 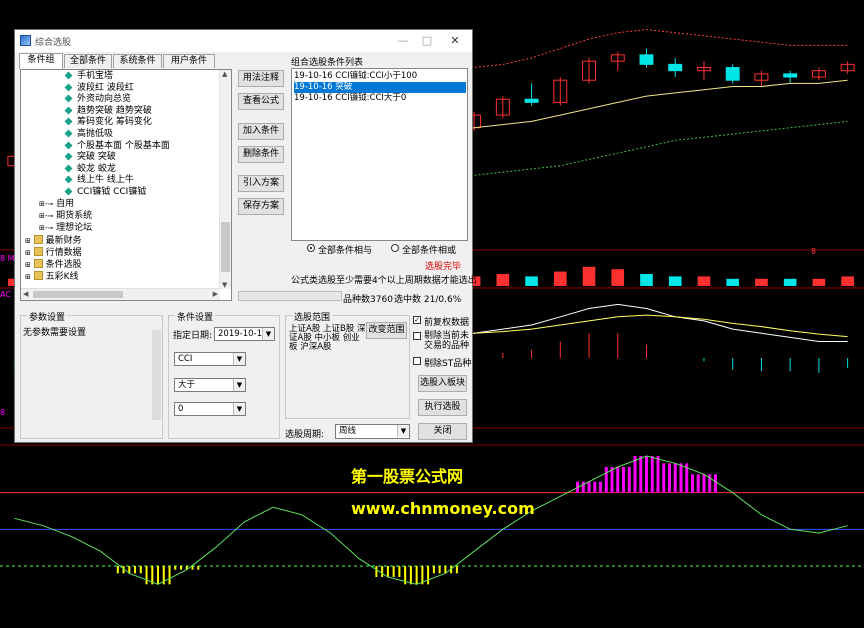 I want to click on period-label: 选股周期:, so click(x=305, y=435).